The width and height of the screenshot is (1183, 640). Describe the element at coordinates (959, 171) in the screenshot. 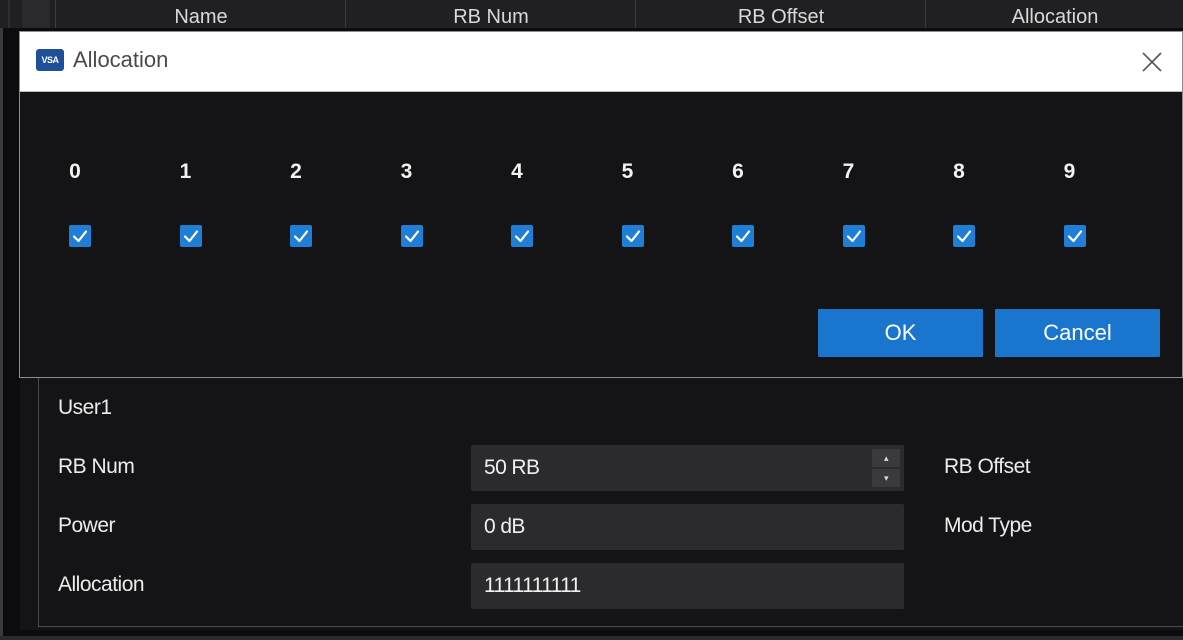

I see `allocation-index-label: 8` at that location.